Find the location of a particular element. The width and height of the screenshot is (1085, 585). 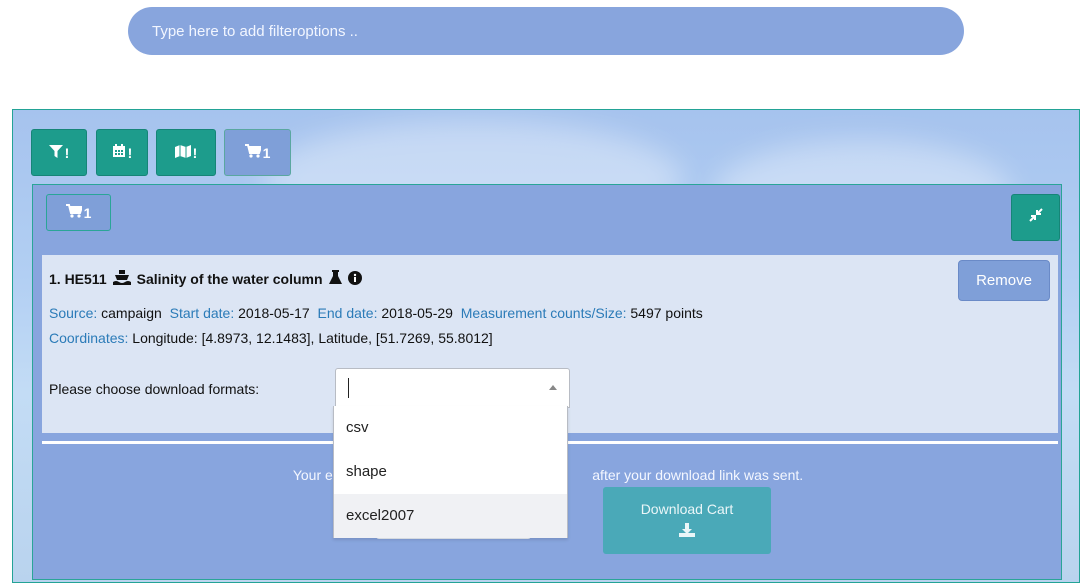

format-dropdown: csv shape excel2007 is located at coordinates (450, 472).